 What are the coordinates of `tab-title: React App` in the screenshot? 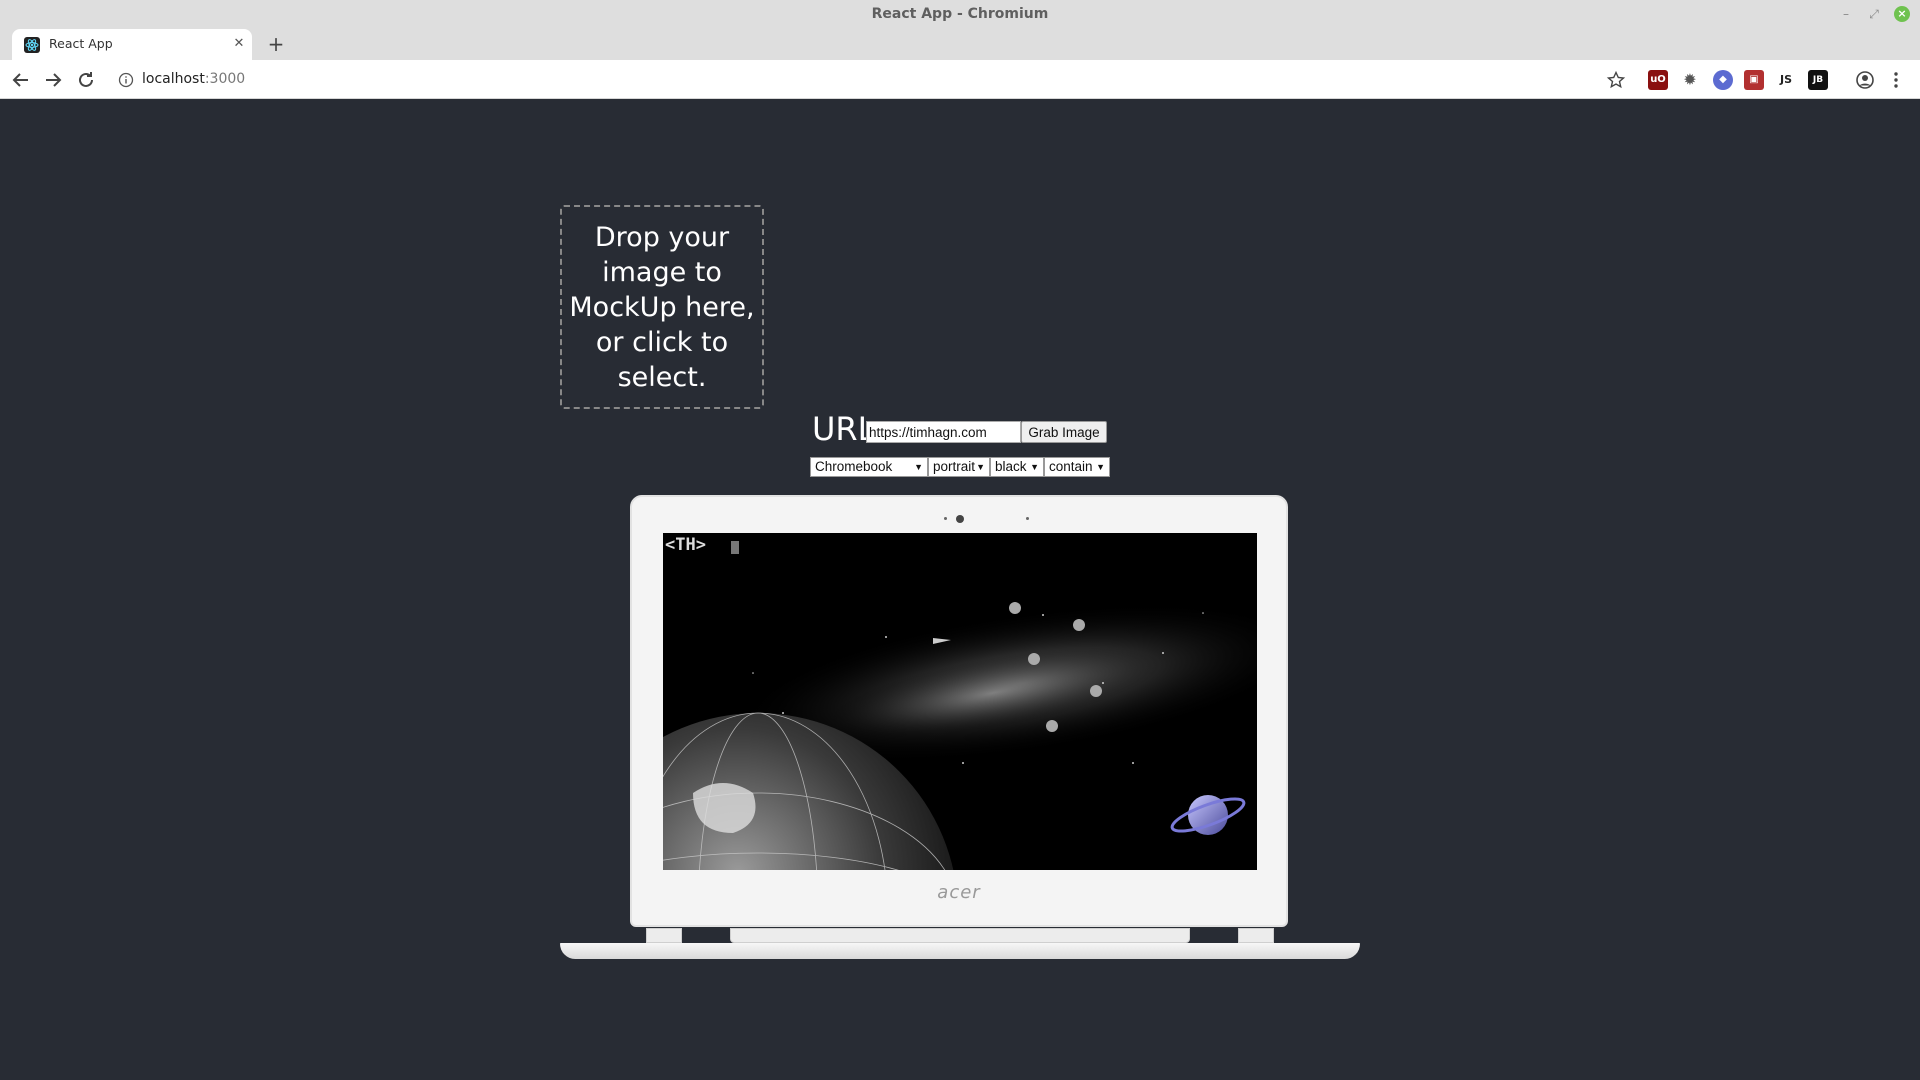 It's located at (81, 43).